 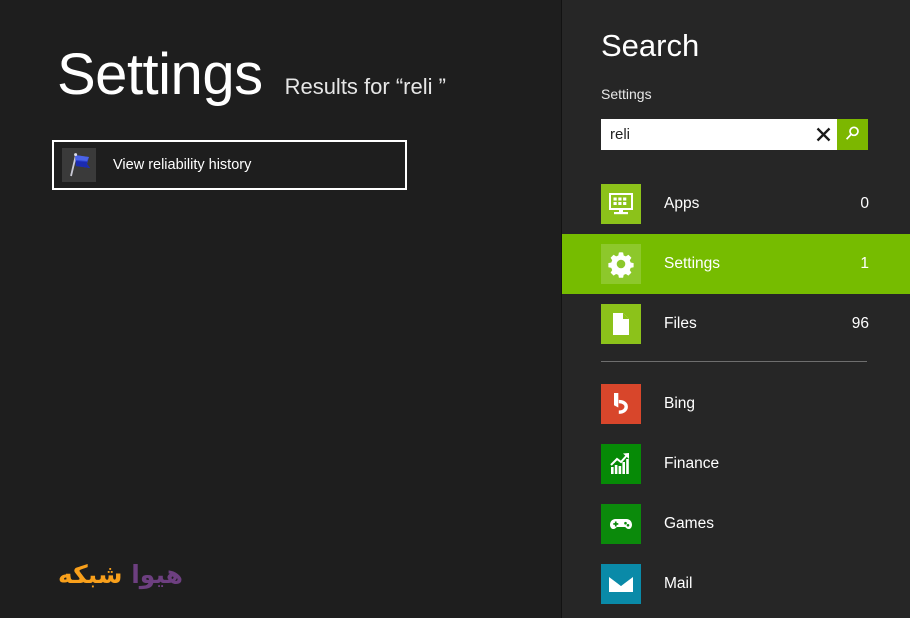 What do you see at coordinates (692, 263) in the screenshot?
I see `scope-label: Settings` at bounding box center [692, 263].